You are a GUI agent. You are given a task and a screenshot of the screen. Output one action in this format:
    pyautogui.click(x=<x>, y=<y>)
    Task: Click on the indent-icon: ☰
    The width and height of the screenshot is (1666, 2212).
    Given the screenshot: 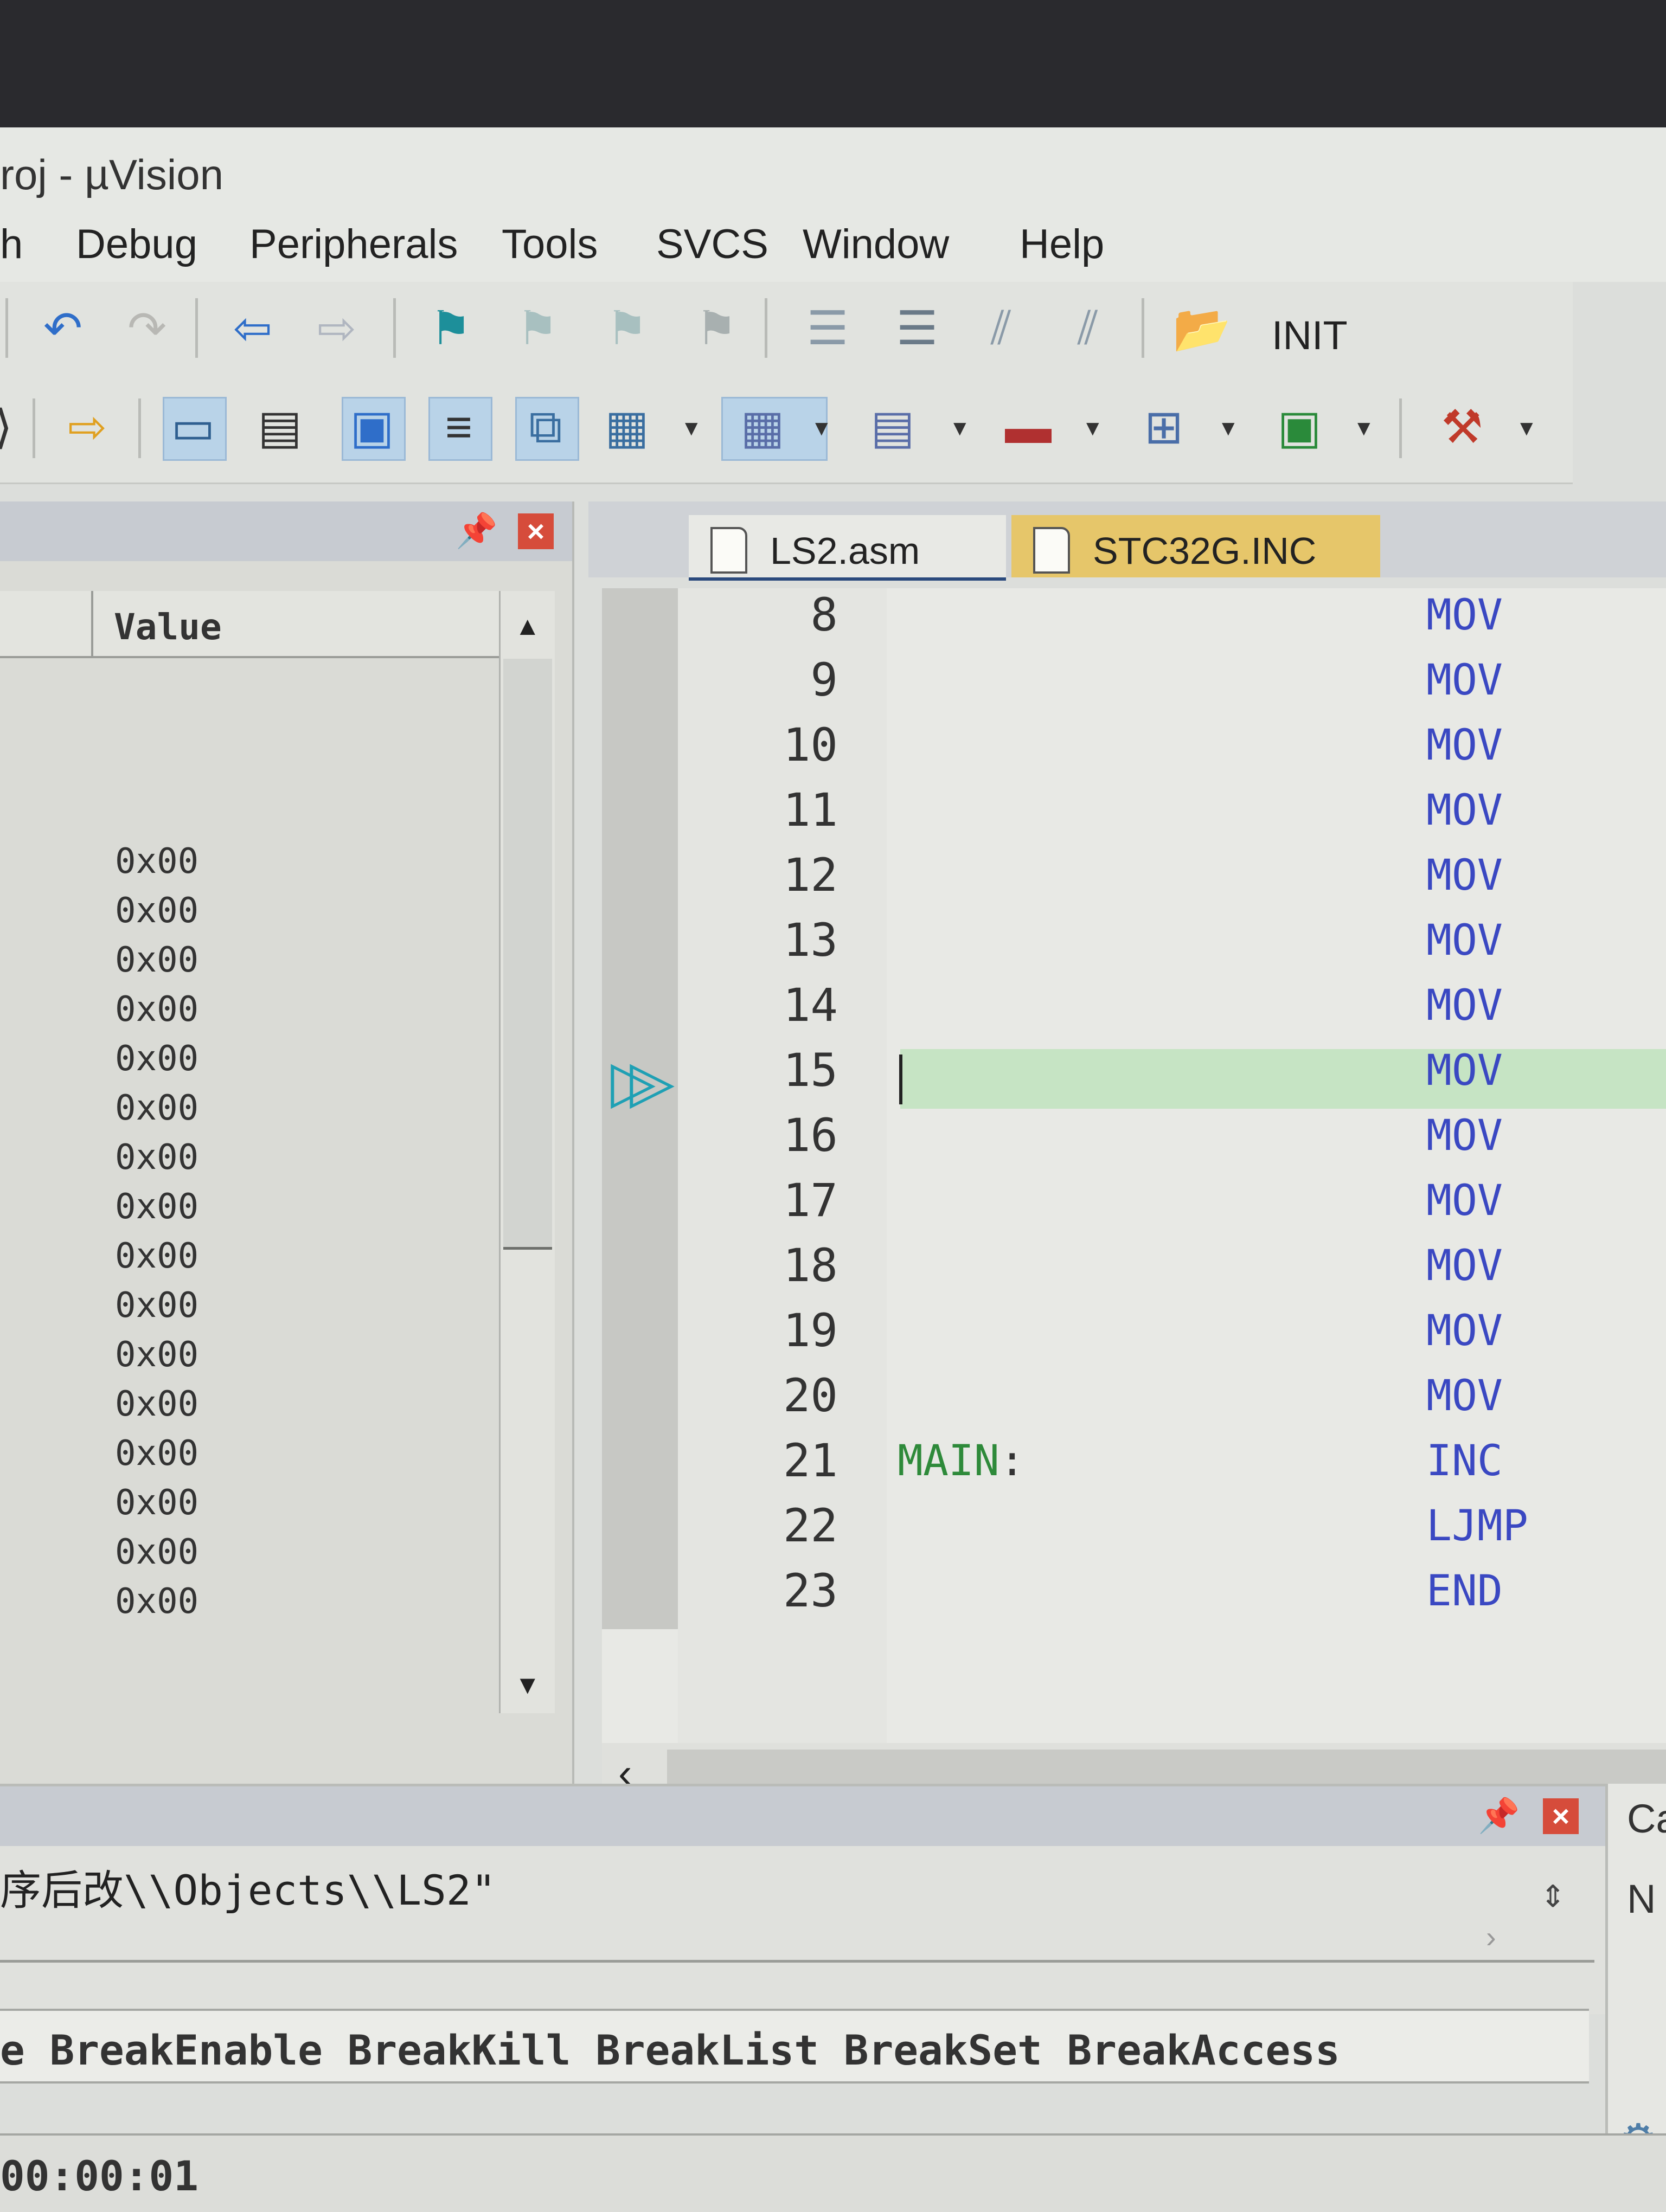 What is the action you would take?
    pyautogui.click(x=828, y=329)
    